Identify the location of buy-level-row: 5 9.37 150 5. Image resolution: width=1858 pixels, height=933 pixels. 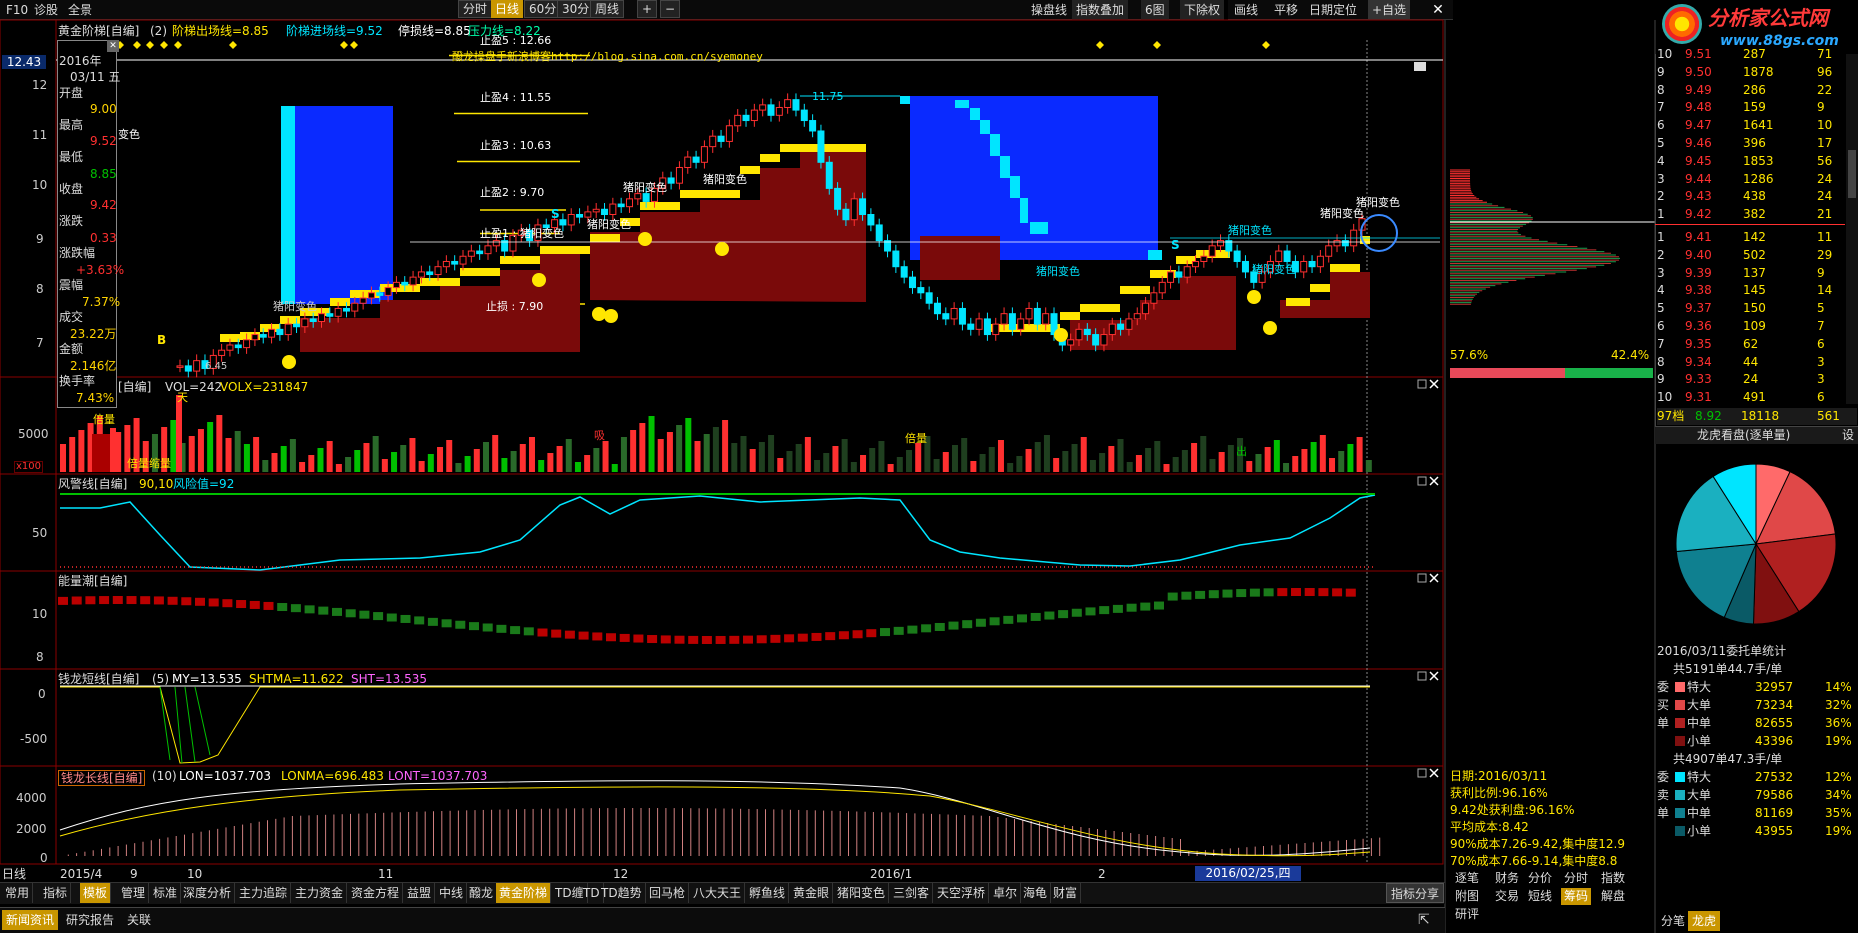
(1757, 308).